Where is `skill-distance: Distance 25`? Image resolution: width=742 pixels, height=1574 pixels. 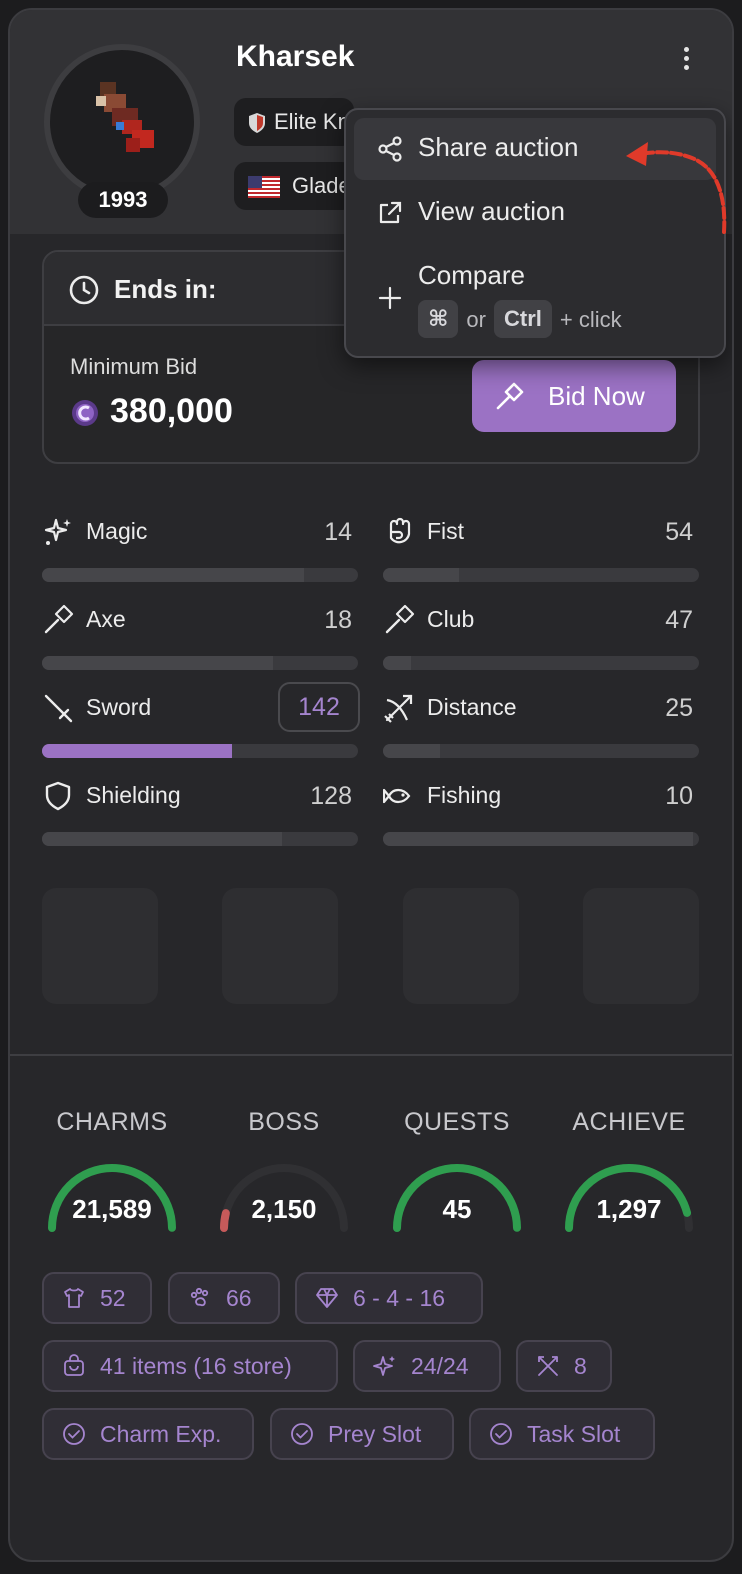
skill-distance: Distance 25 is located at coordinates (542, 732).